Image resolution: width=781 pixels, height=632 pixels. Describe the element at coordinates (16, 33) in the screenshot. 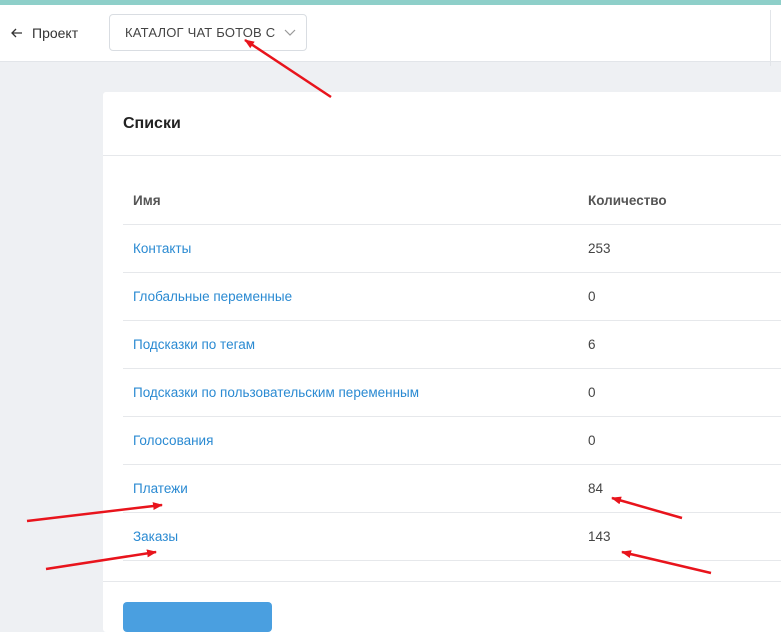

I see `arrow-left-icon` at that location.